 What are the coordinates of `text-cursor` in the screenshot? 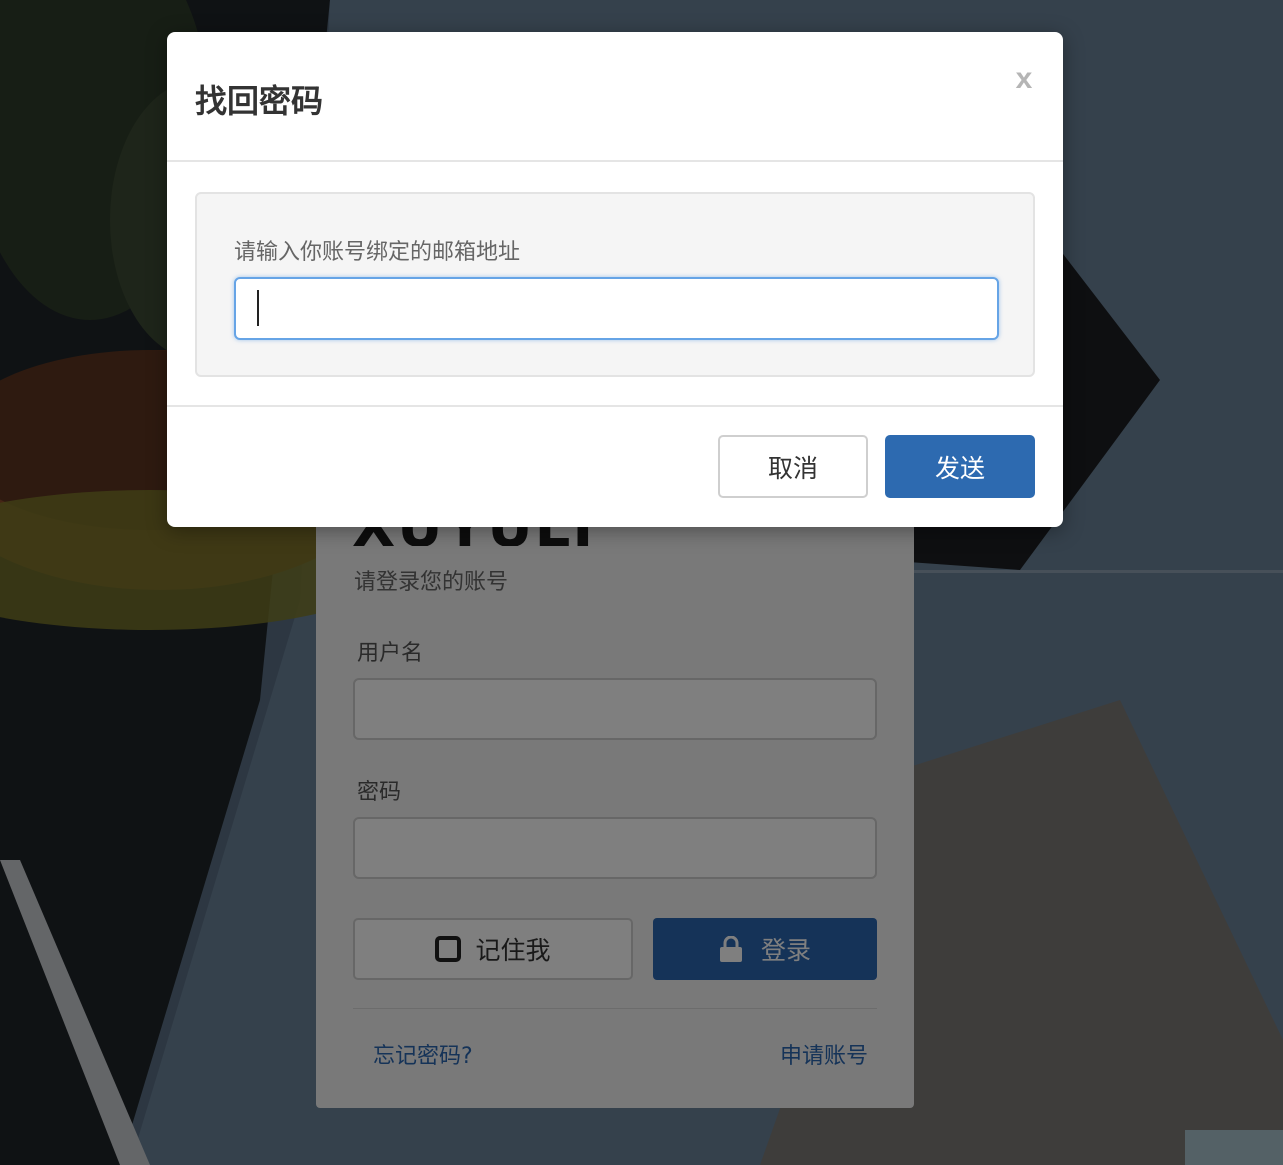 It's located at (258, 308).